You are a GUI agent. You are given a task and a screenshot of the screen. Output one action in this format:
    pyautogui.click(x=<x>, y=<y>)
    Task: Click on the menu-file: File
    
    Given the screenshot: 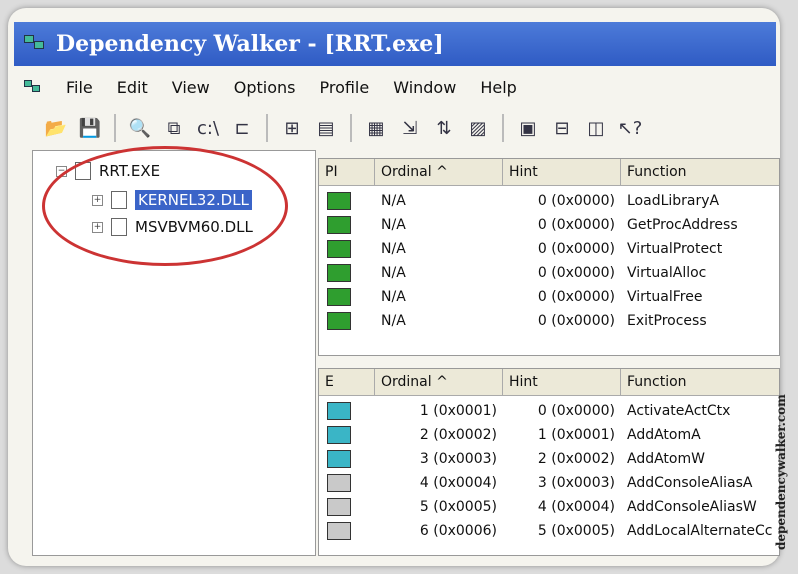 What is the action you would take?
    pyautogui.click(x=79, y=87)
    